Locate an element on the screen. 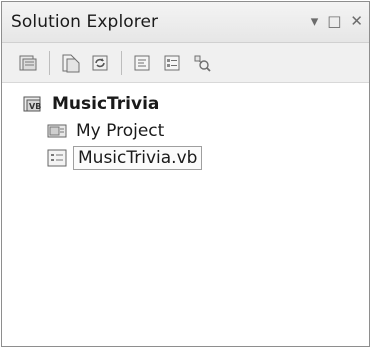 The image size is (373, 350). show-all-files-button is located at coordinates (70, 63).